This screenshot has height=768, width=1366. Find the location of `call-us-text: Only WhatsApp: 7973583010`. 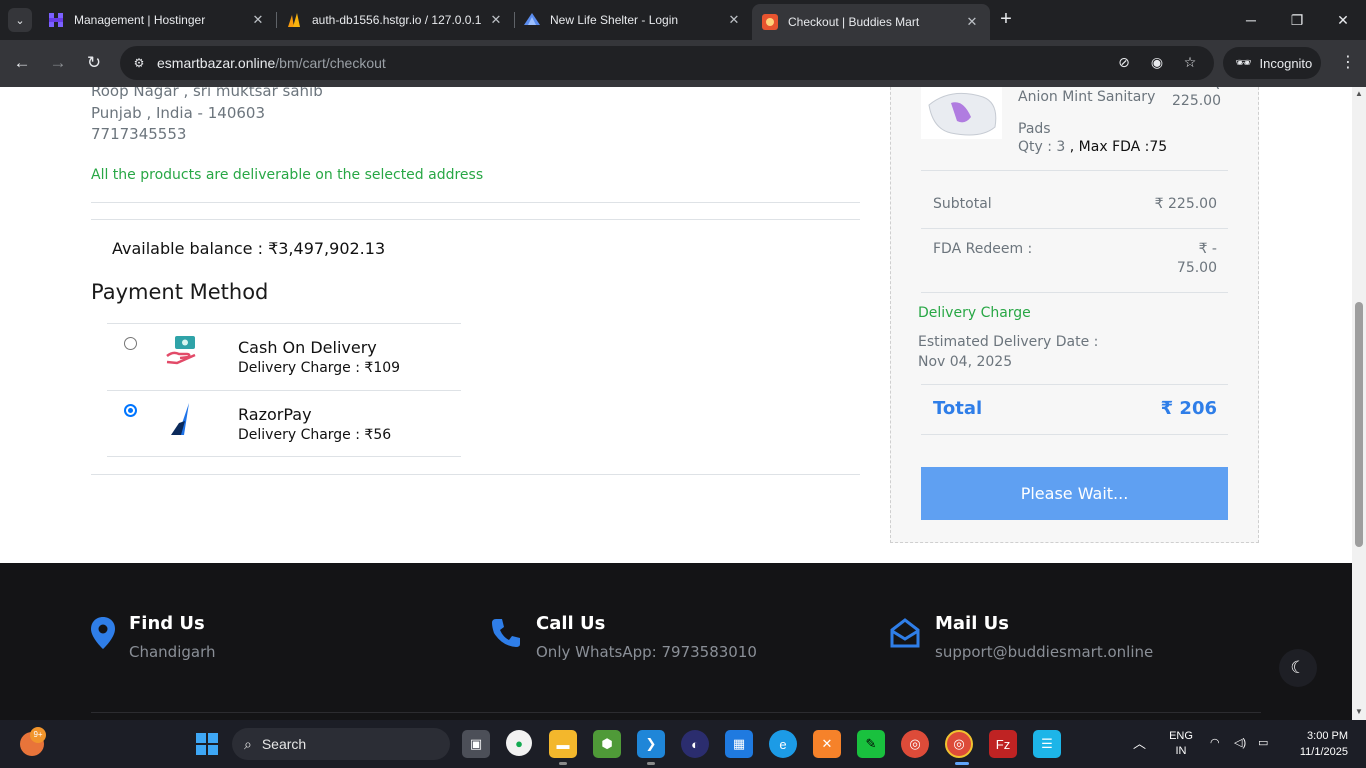

call-us-text: Only WhatsApp: 7973583010 is located at coordinates (646, 652).